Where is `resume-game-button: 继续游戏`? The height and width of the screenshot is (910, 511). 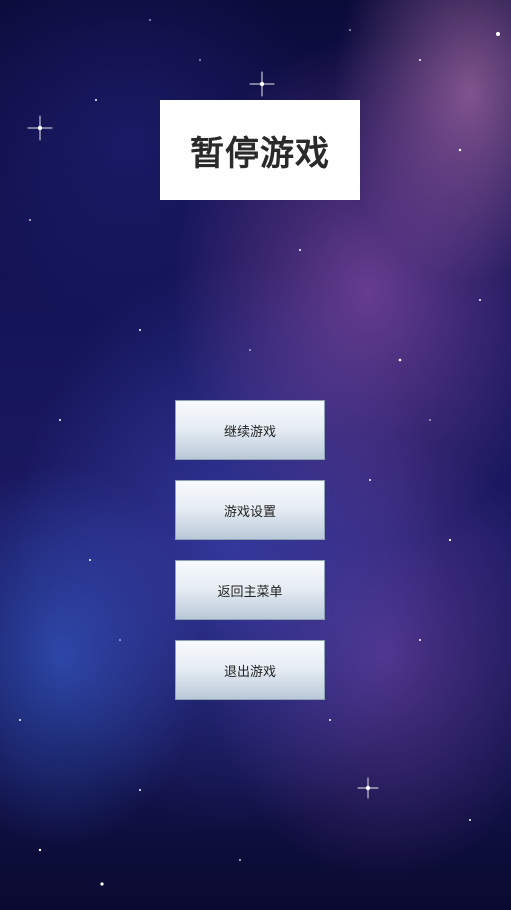
resume-game-button: 继续游戏 is located at coordinates (250, 430).